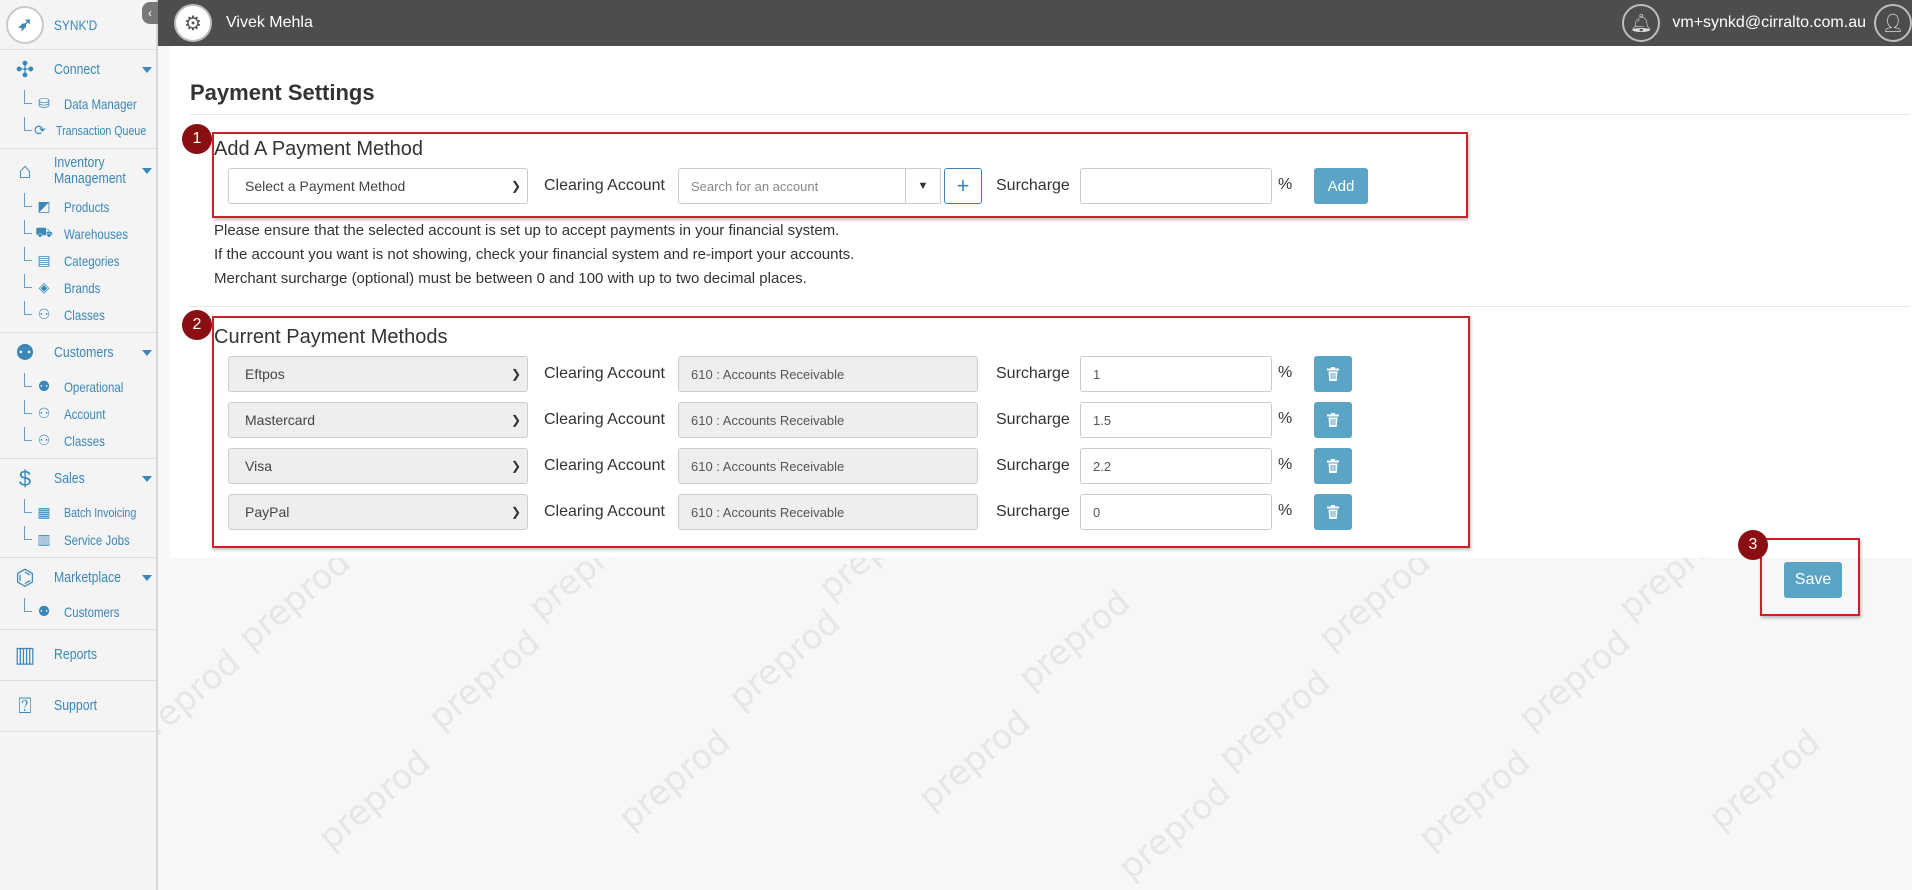 The image size is (1912, 890). I want to click on nav-label: Account, so click(85, 413).